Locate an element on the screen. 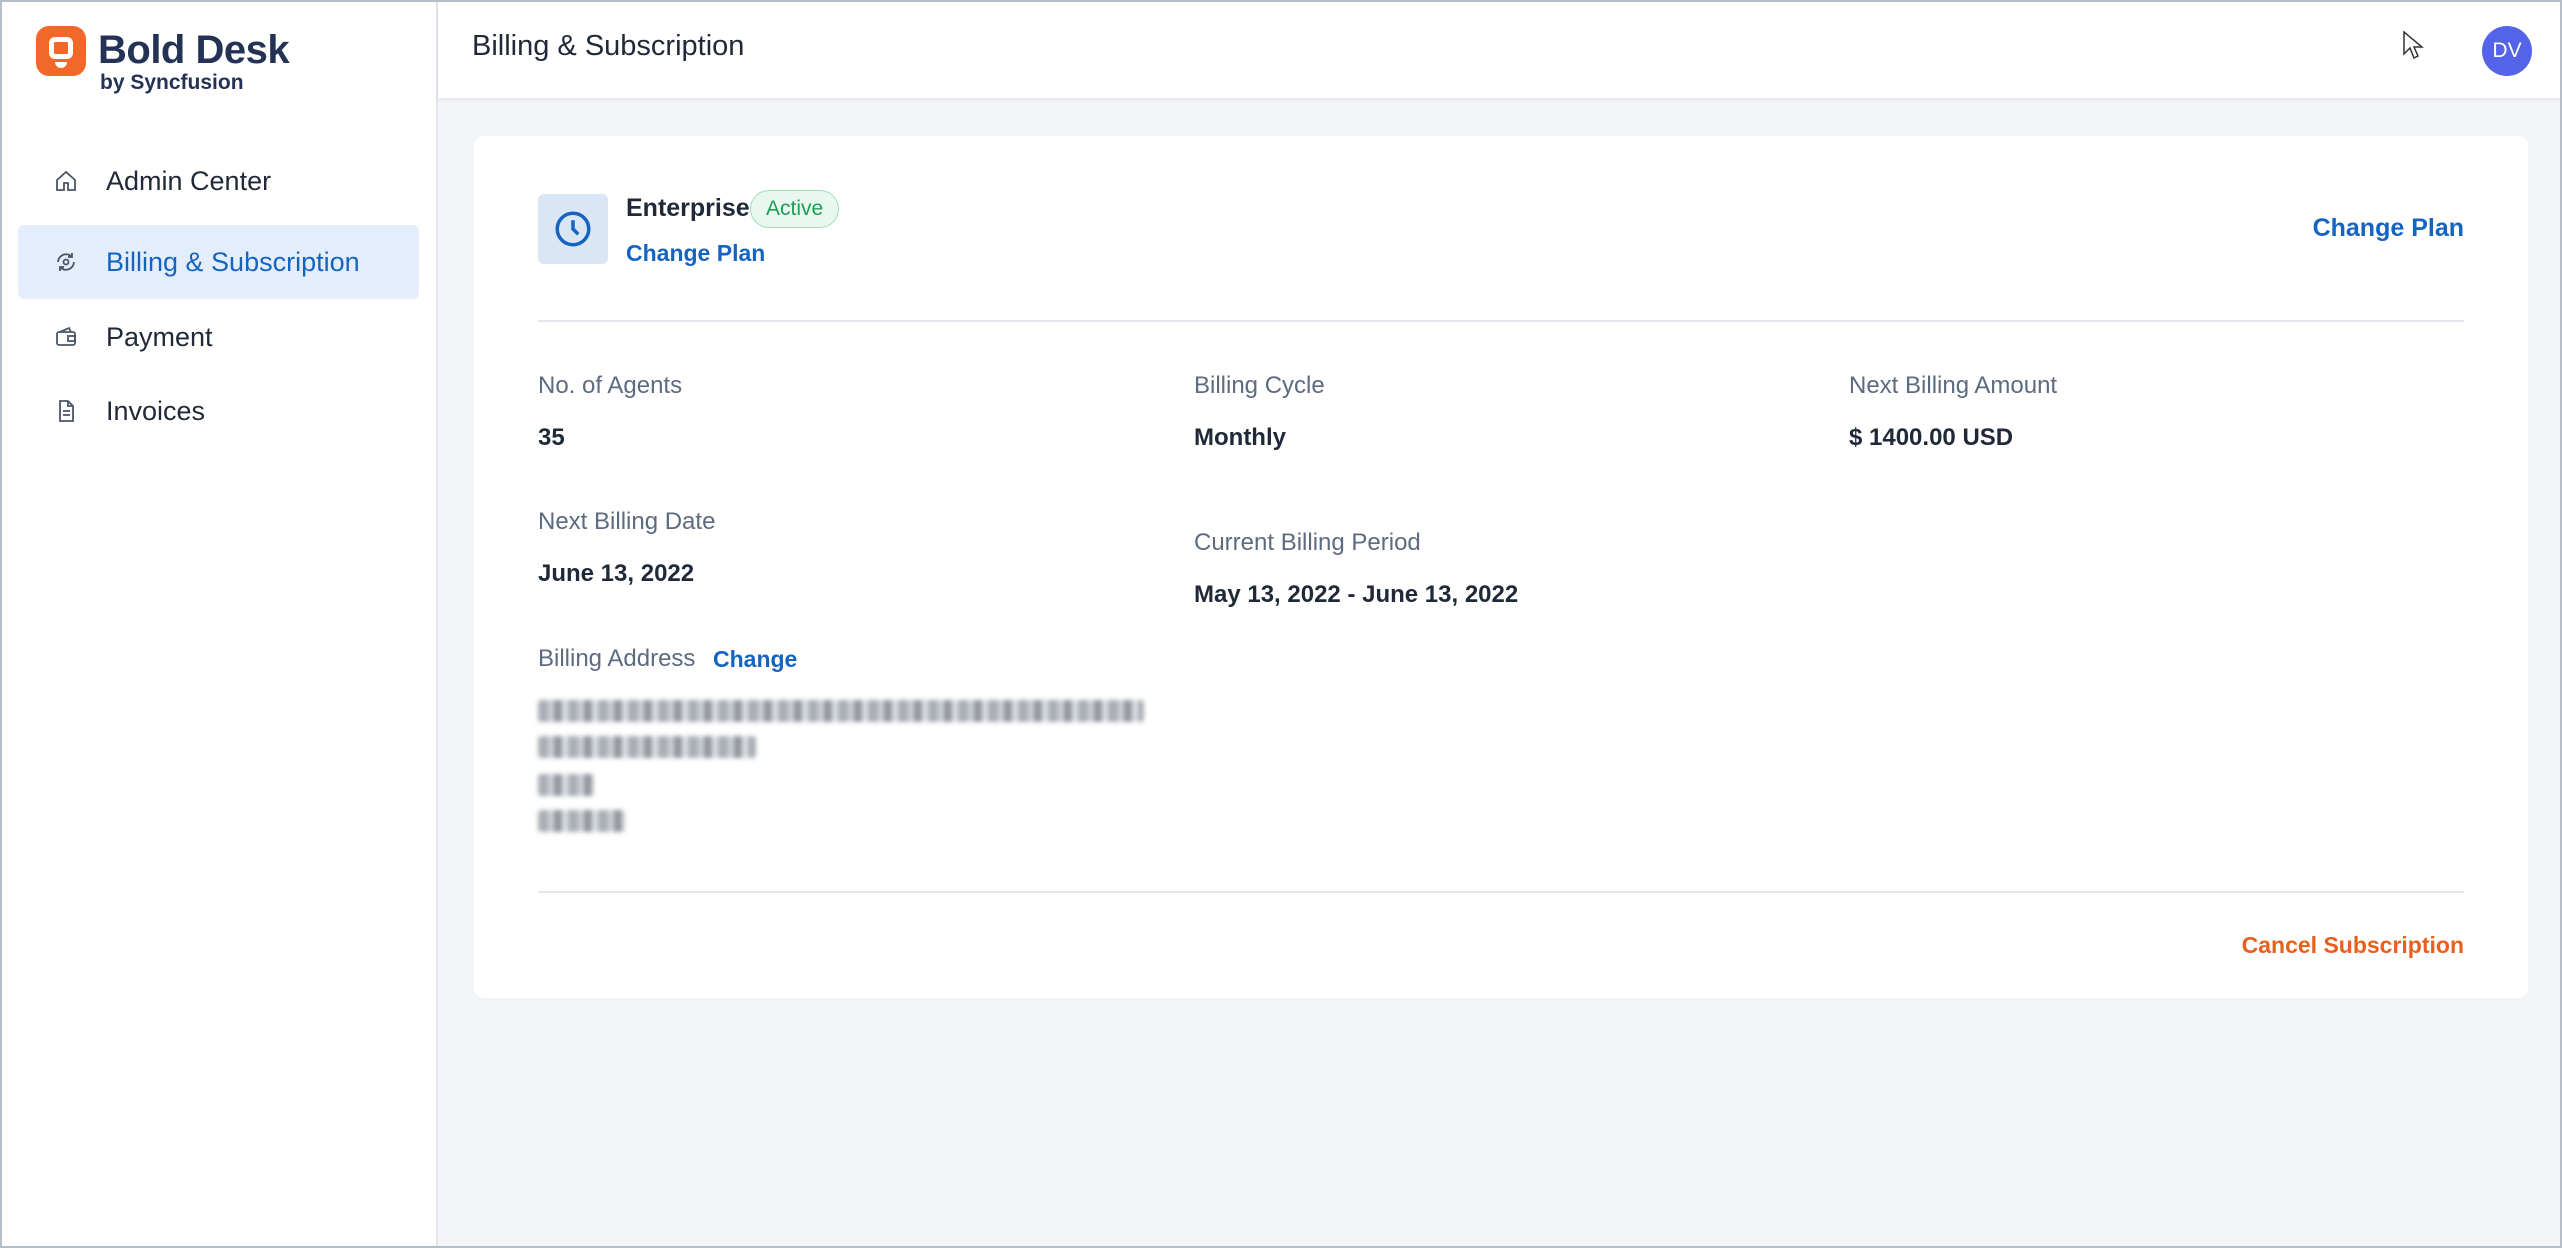  status-badge: Active is located at coordinates (795, 209).